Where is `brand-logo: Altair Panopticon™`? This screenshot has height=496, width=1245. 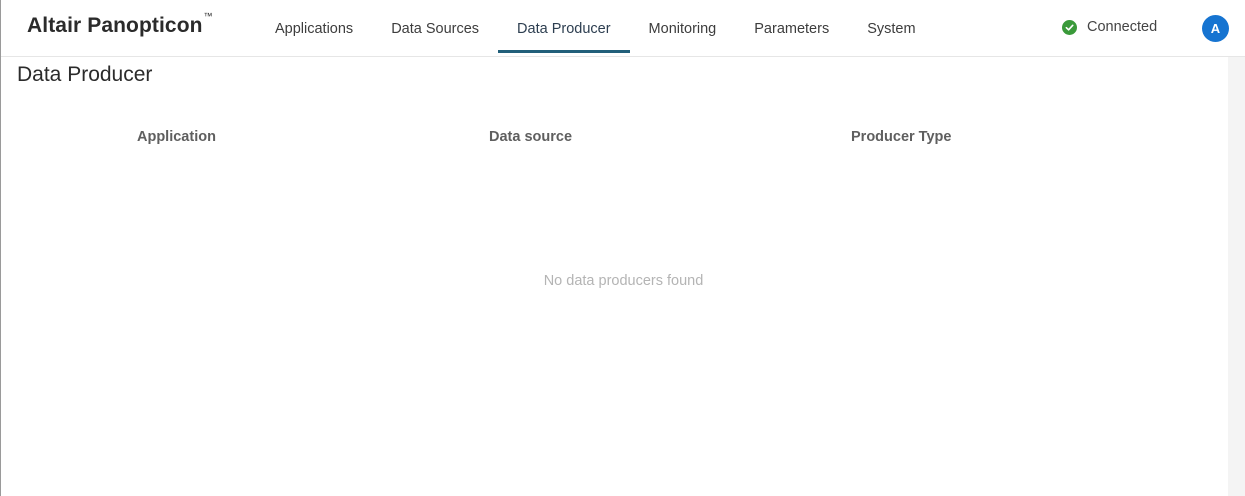 brand-logo: Altair Panopticon™ is located at coordinates (120, 24).